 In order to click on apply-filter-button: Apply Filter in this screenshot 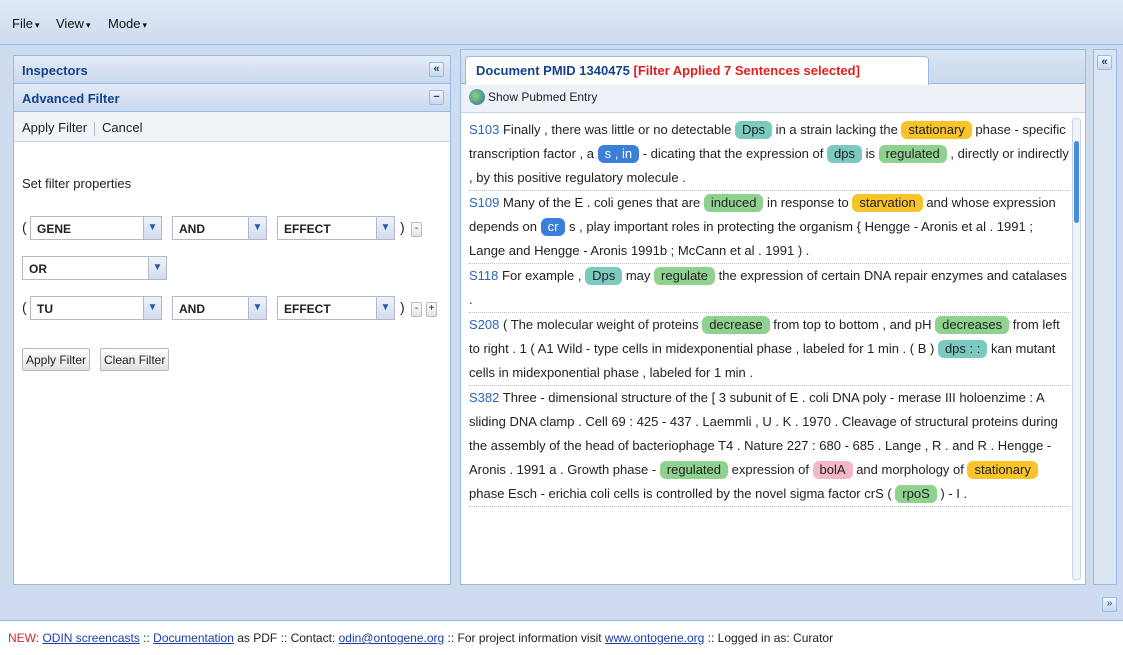, I will do `click(56, 359)`.